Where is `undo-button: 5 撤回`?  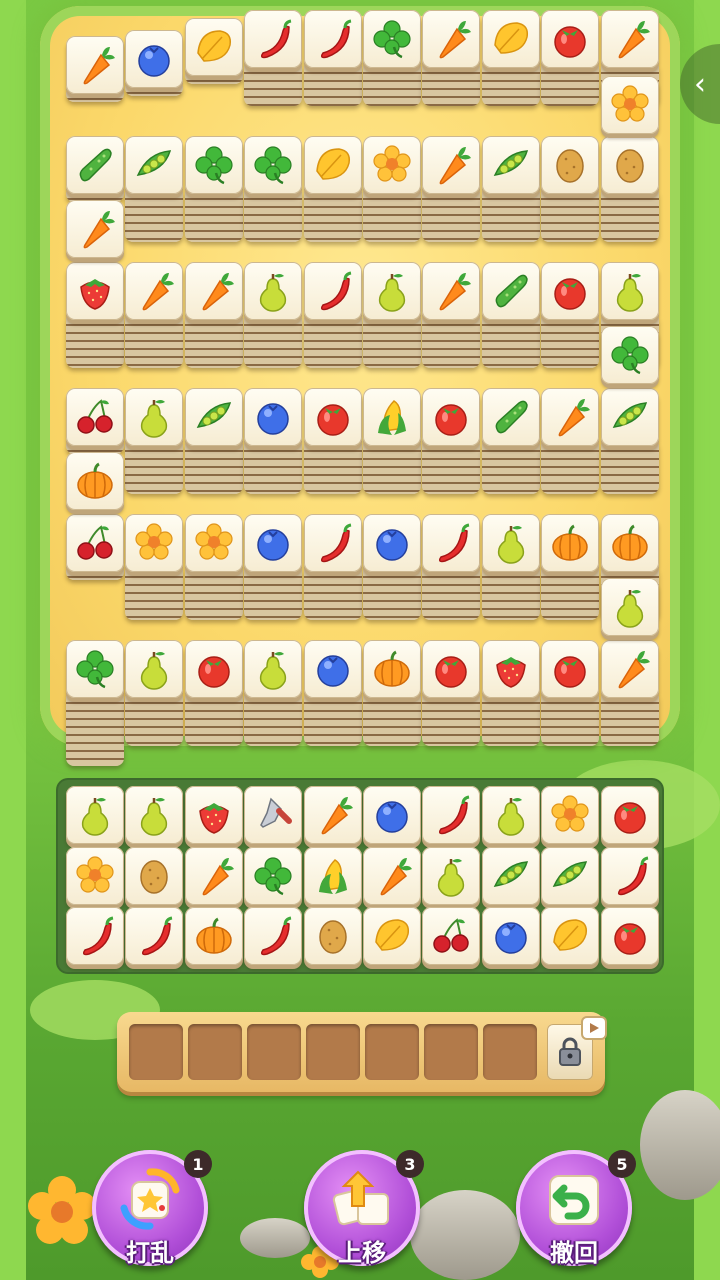
undo-button: 5 撤回 is located at coordinates (576, 1208).